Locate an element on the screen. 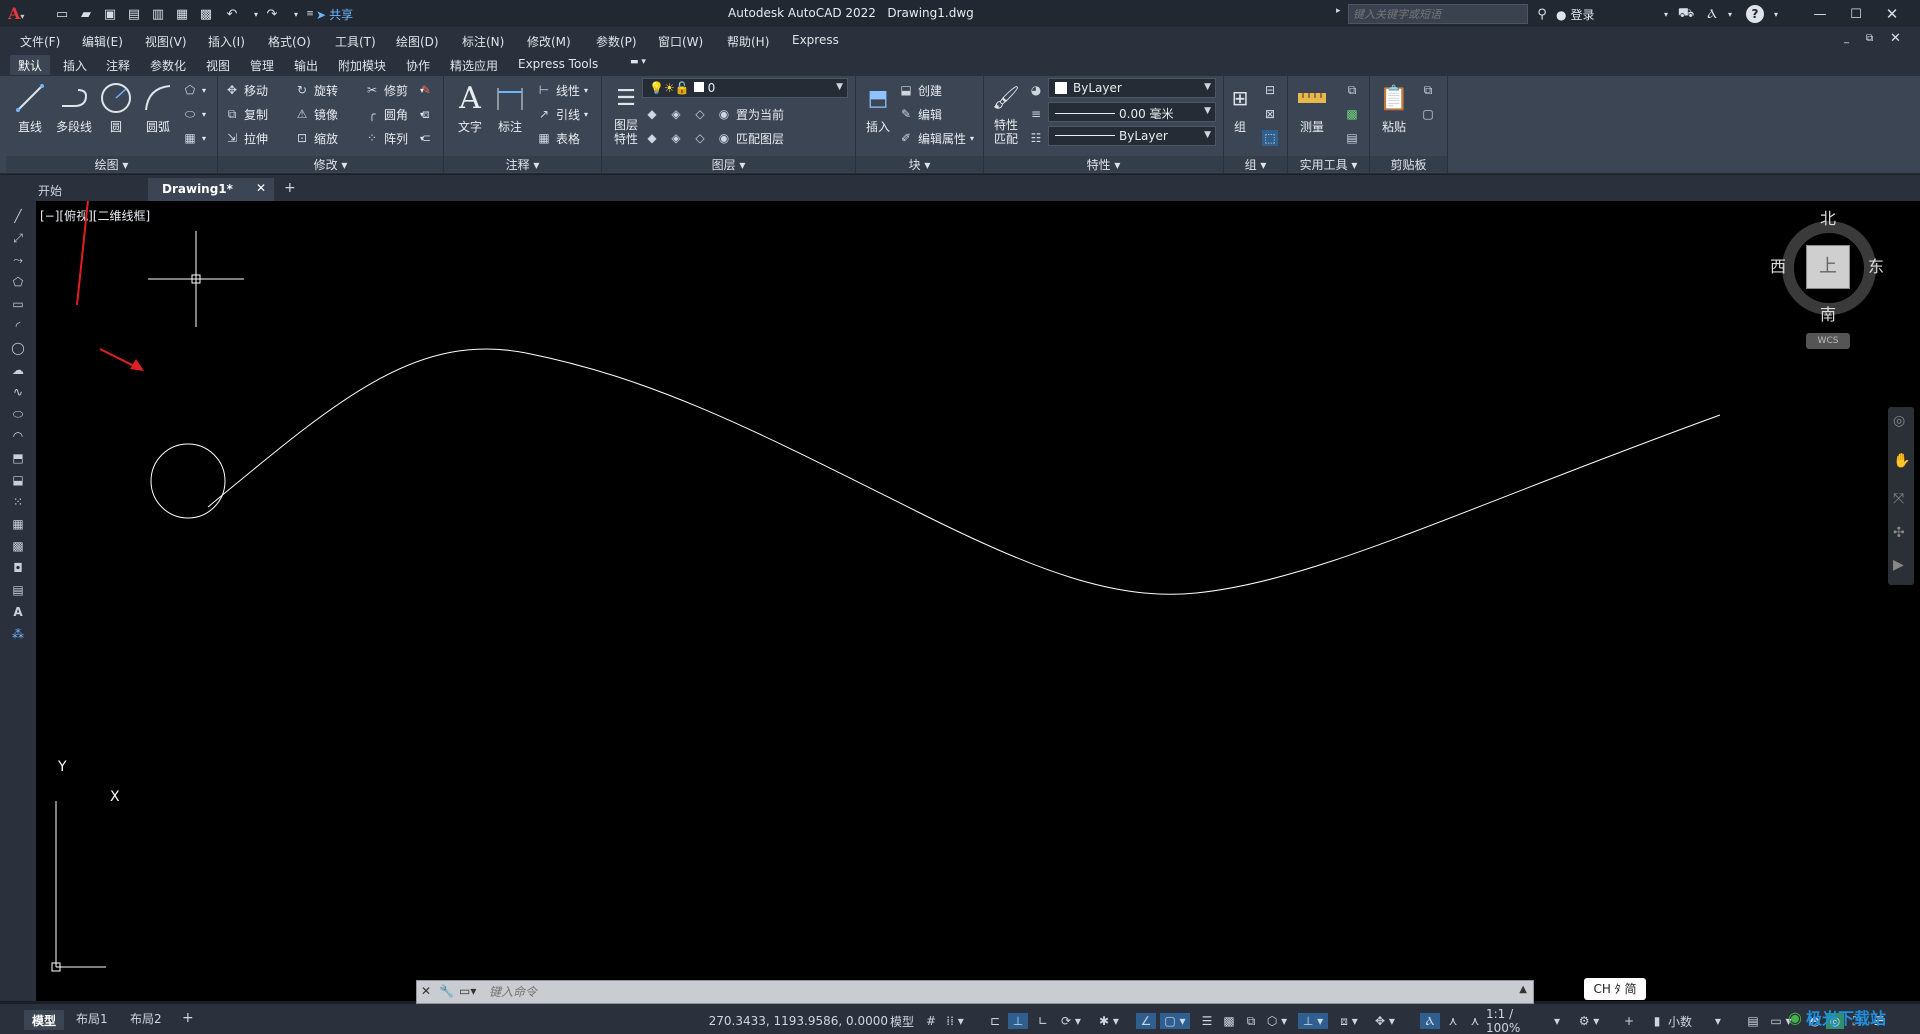  new-file-icon: ▭ is located at coordinates (62, 14).